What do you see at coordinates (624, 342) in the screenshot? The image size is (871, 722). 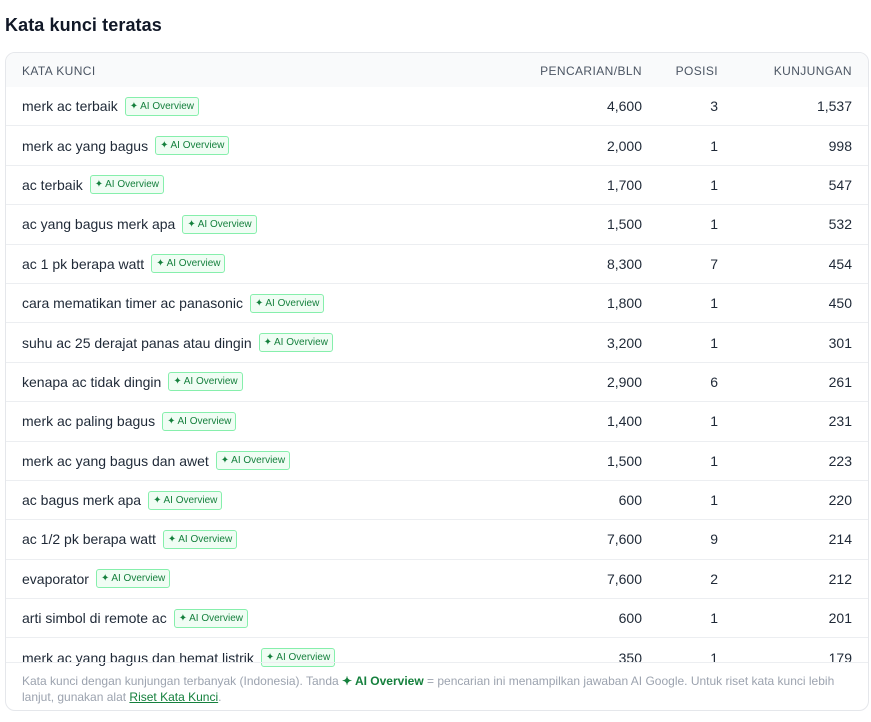 I see `searches-cell: 3,200` at bounding box center [624, 342].